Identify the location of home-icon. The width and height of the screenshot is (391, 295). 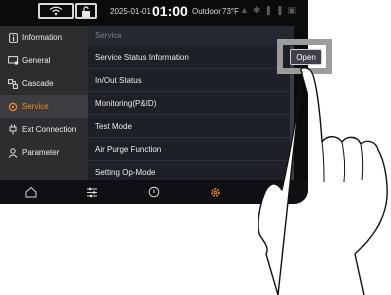
(31, 192).